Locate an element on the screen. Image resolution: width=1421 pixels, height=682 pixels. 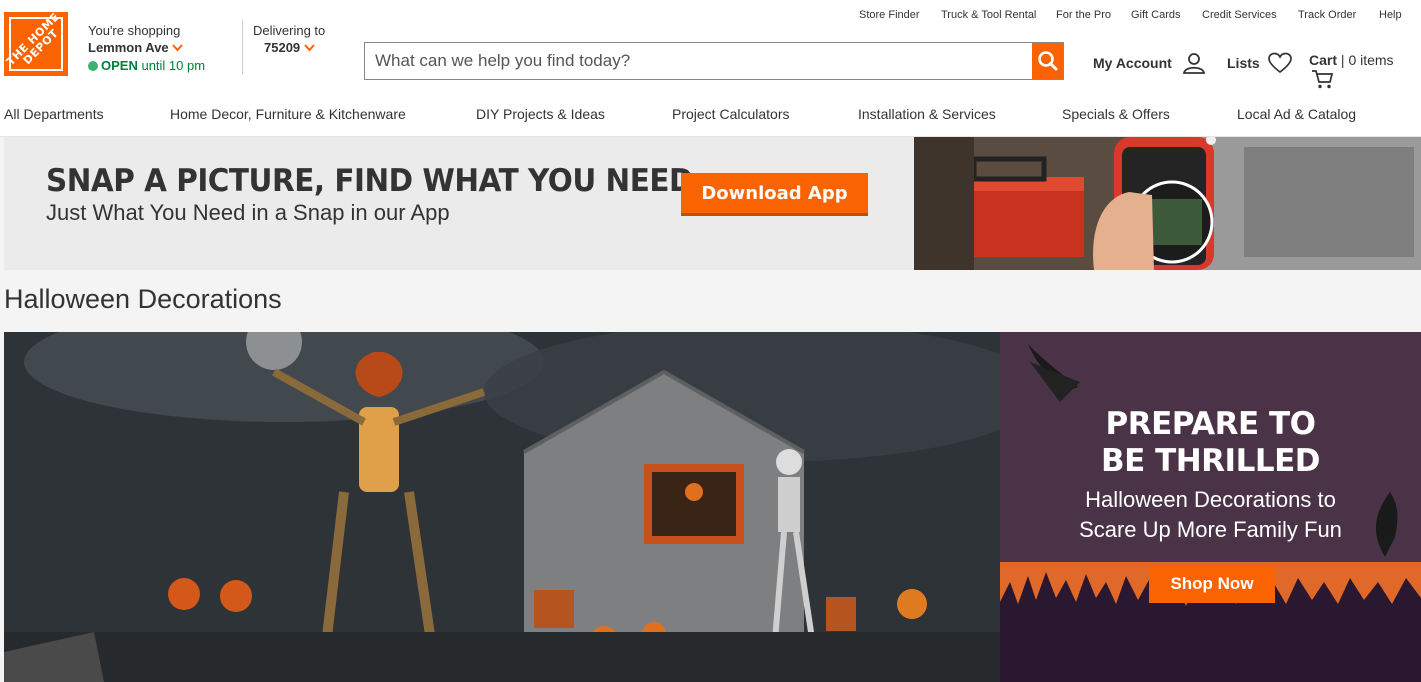
open-status-icon is located at coordinates (93, 66).